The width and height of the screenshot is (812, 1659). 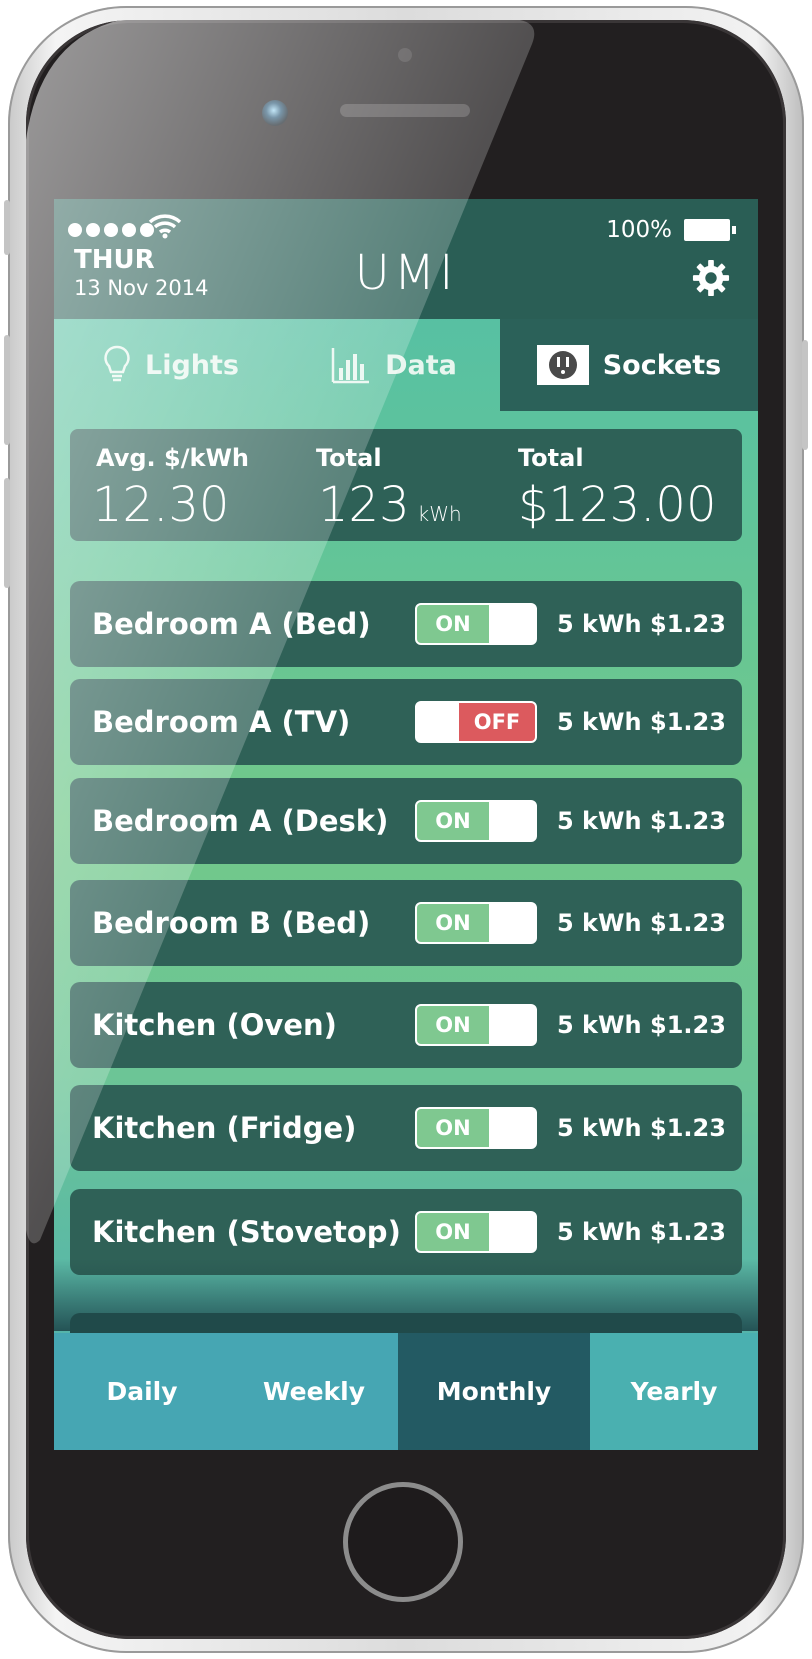 What do you see at coordinates (406, 923) in the screenshot?
I see `socket-row: Bedroom B (Bed) ON 5 kWh $1.23` at bounding box center [406, 923].